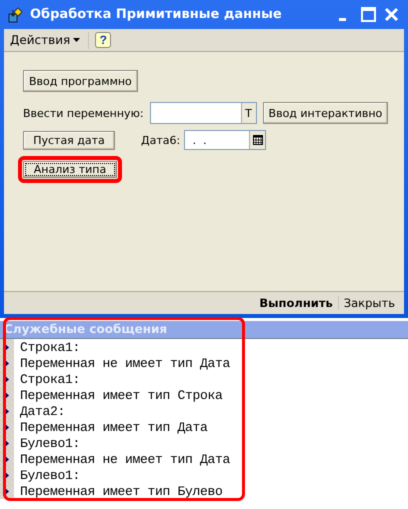 Image resolution: width=408 pixels, height=509 pixels. What do you see at coordinates (69, 140) in the screenshot?
I see `empty-date-button: Пустая дата` at bounding box center [69, 140].